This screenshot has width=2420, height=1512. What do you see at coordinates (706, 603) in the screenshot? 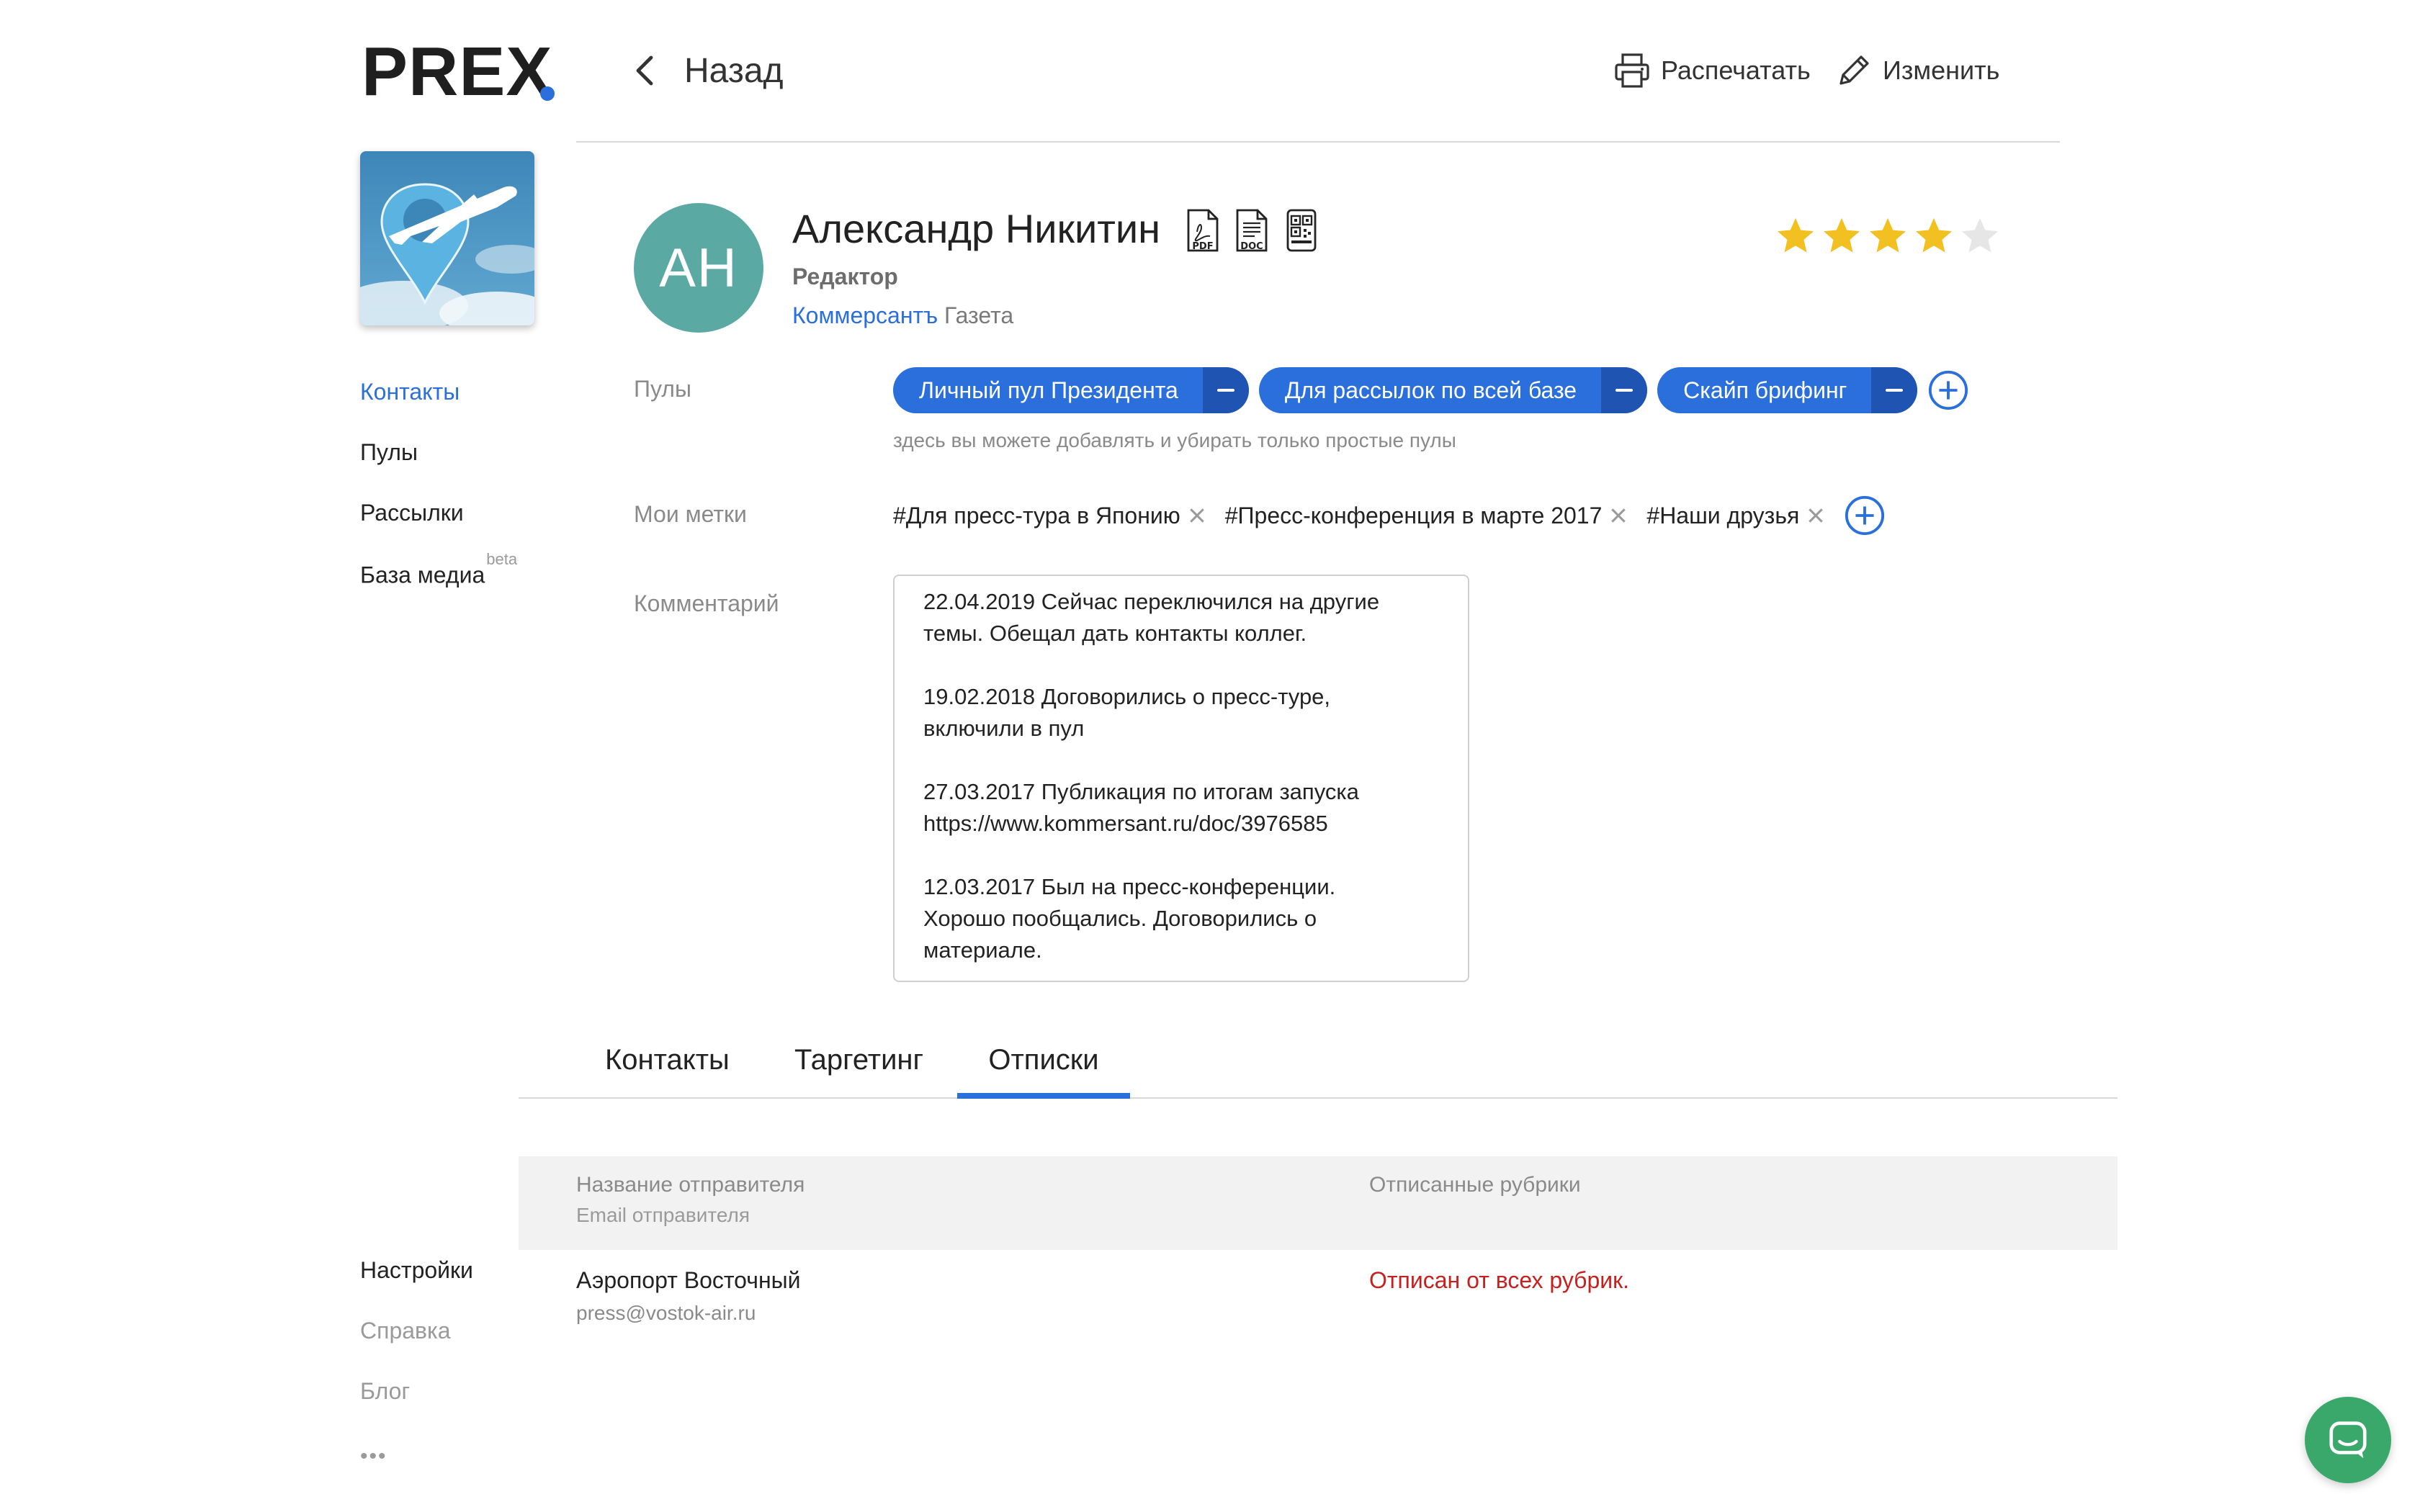
I see `comment-label: Комментарий` at bounding box center [706, 603].